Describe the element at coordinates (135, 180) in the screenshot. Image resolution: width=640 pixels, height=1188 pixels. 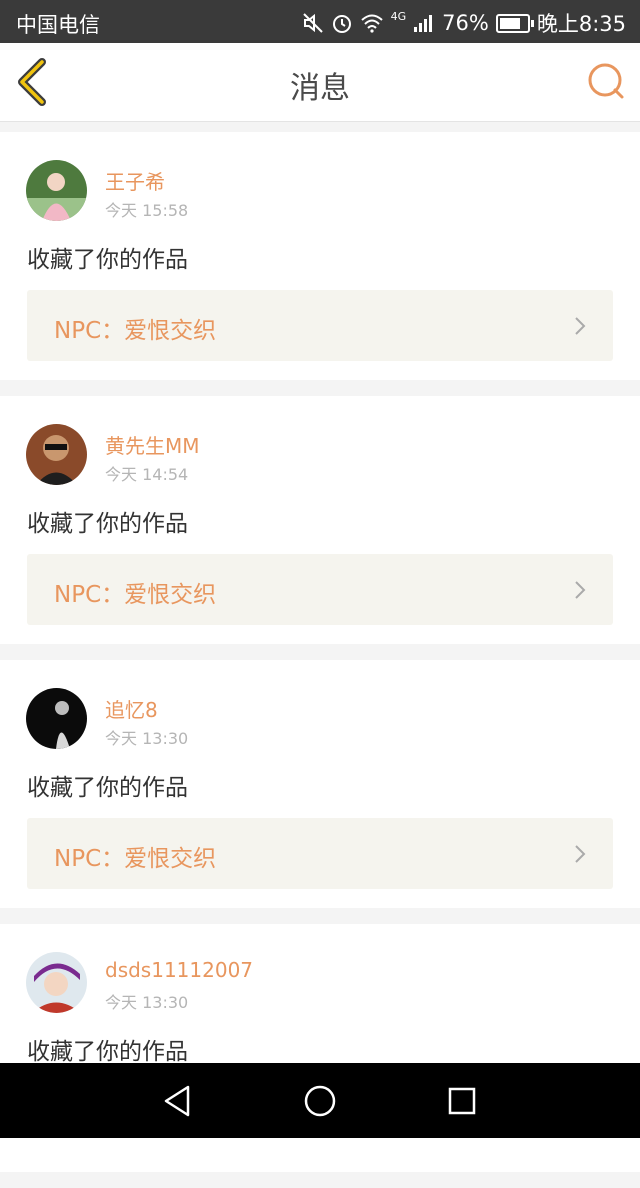
I see `username: 王子希` at that location.